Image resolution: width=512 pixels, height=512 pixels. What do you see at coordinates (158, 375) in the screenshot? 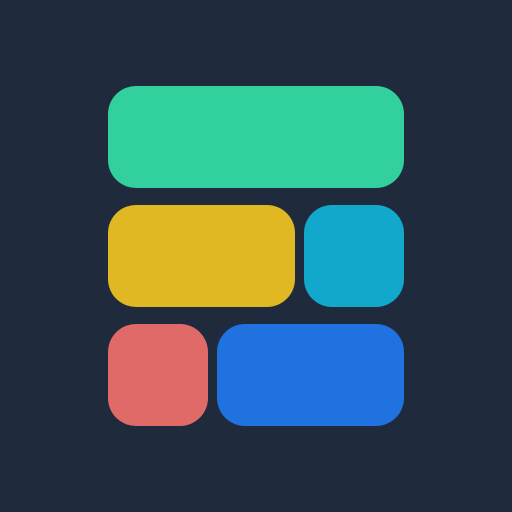
I see `bottom-left-tile` at bounding box center [158, 375].